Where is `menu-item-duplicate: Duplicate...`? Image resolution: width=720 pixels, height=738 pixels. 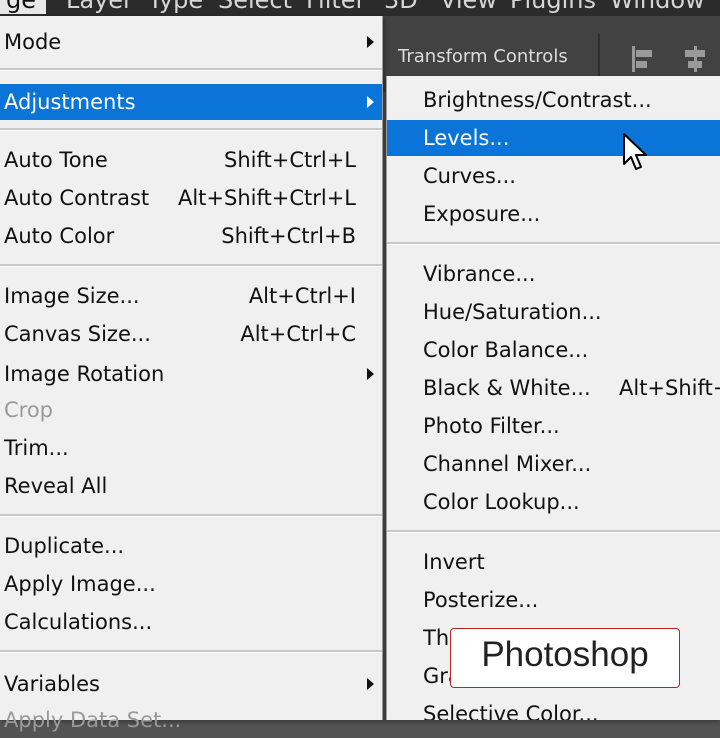
menu-item-duplicate: Duplicate... is located at coordinates (191, 546).